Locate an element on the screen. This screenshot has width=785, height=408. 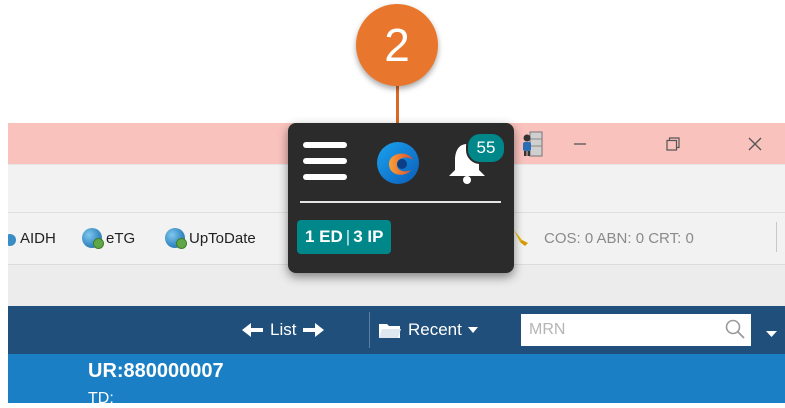
restore-button is located at coordinates (672, 143).